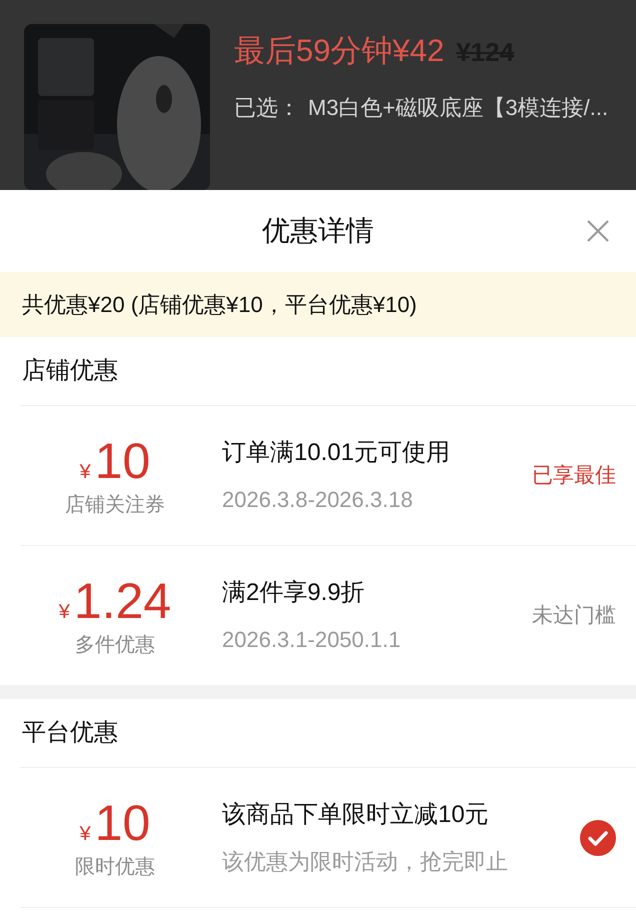 The width and height of the screenshot is (636, 923). What do you see at coordinates (598, 231) in the screenshot?
I see `close-icon` at bounding box center [598, 231].